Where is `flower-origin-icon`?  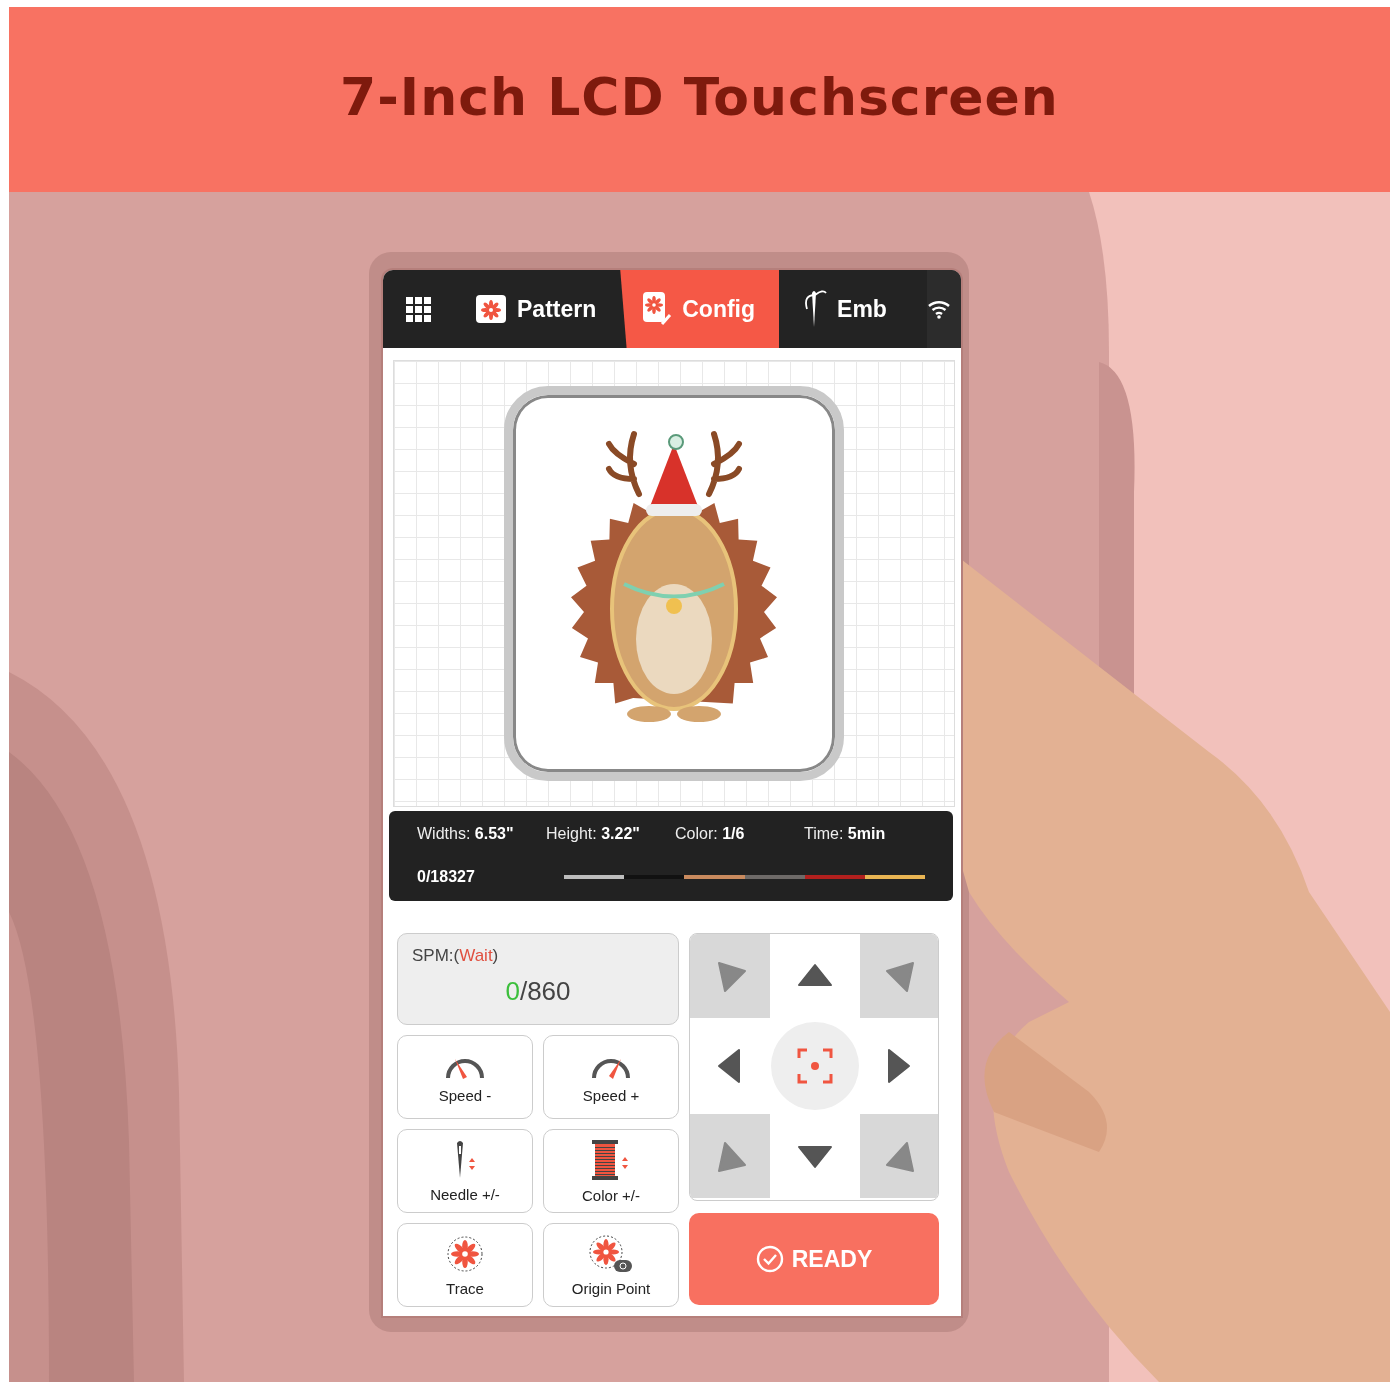
flower-origin-icon is located at coordinates (611, 1253).